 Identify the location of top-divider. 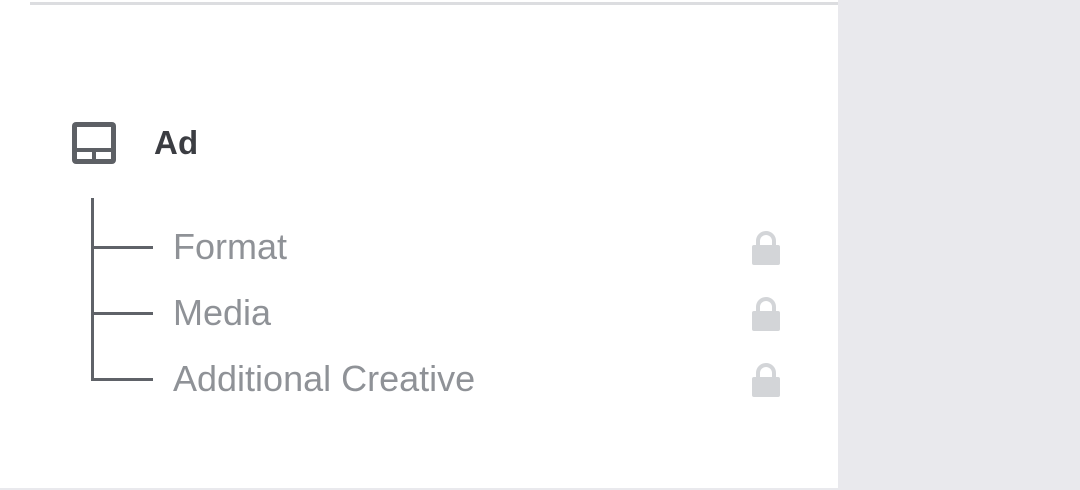
(434, 3).